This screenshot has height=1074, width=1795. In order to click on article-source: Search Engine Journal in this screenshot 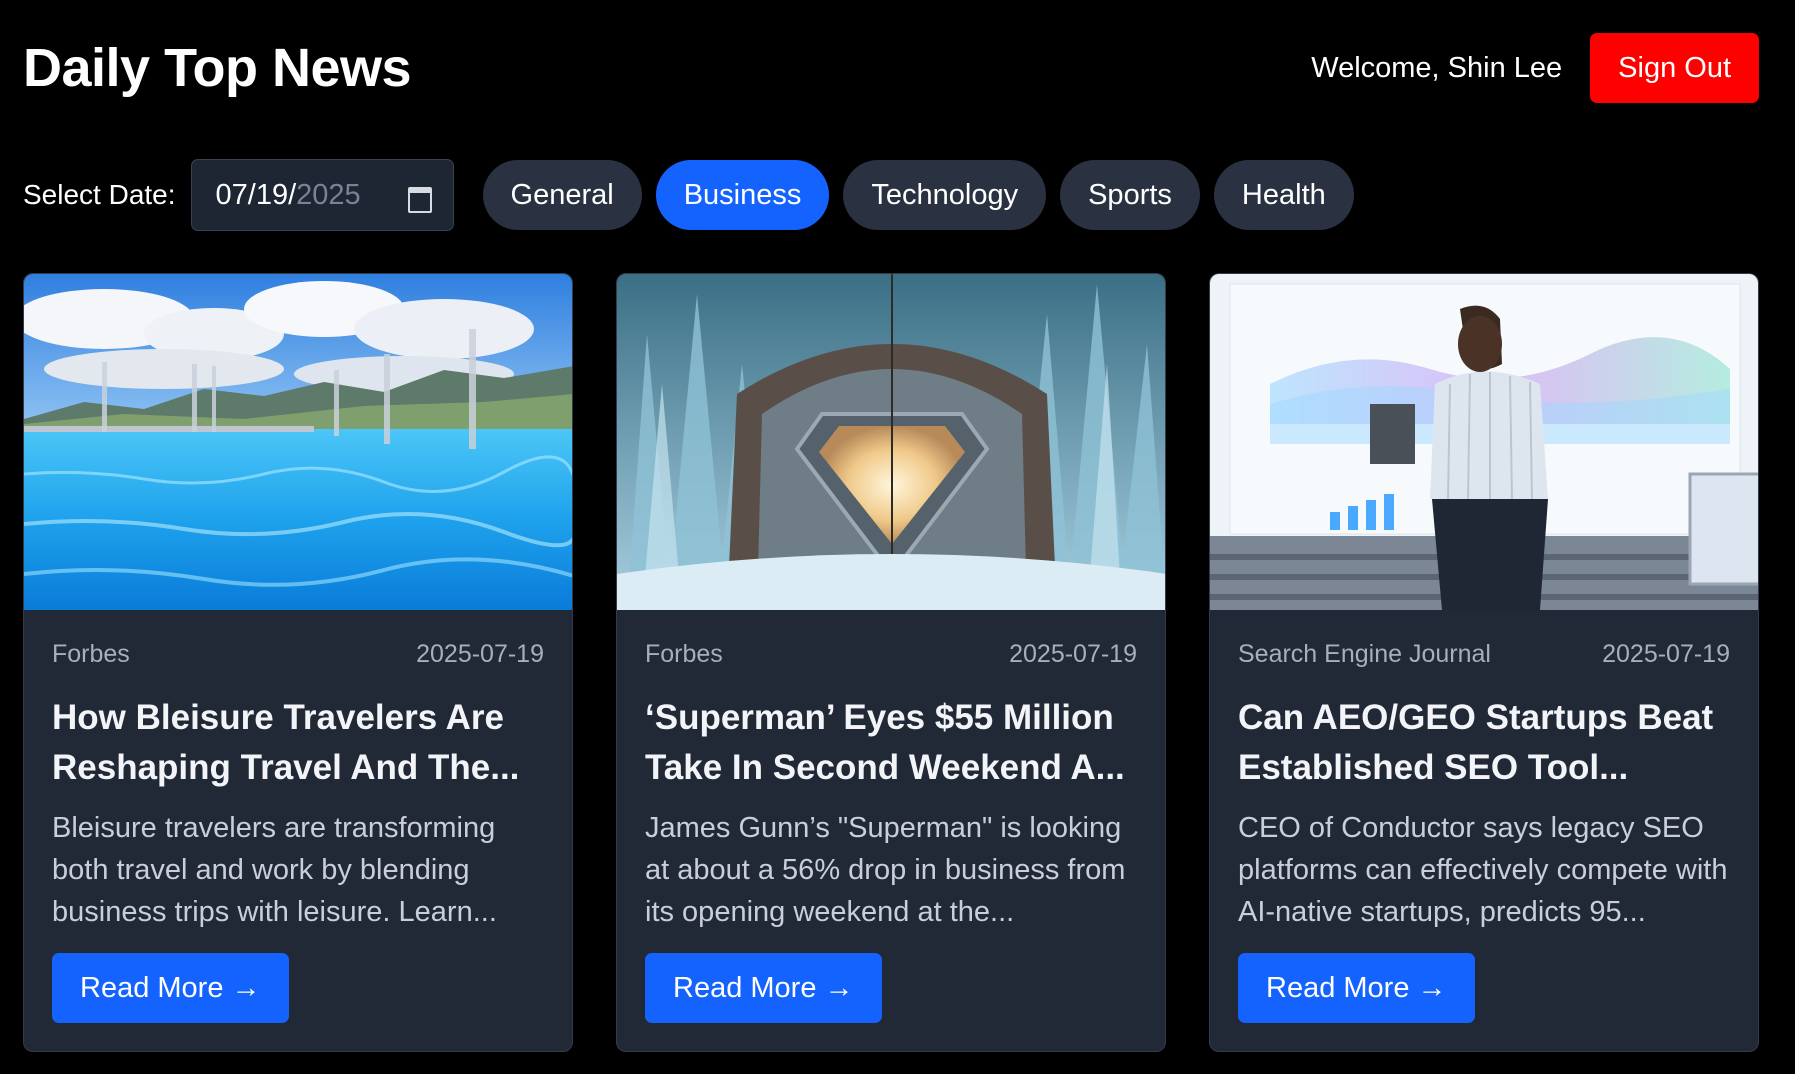, I will do `click(1364, 654)`.